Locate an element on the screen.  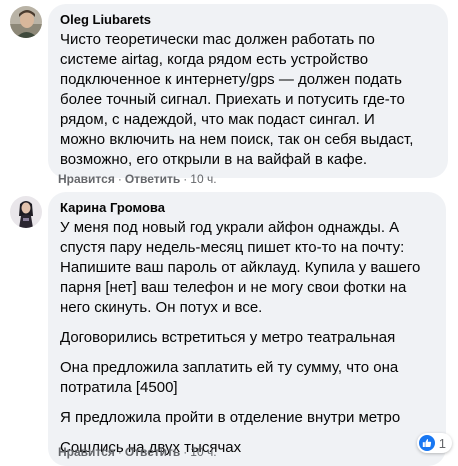
comment-author: Карина Громова is located at coordinates (247, 208).